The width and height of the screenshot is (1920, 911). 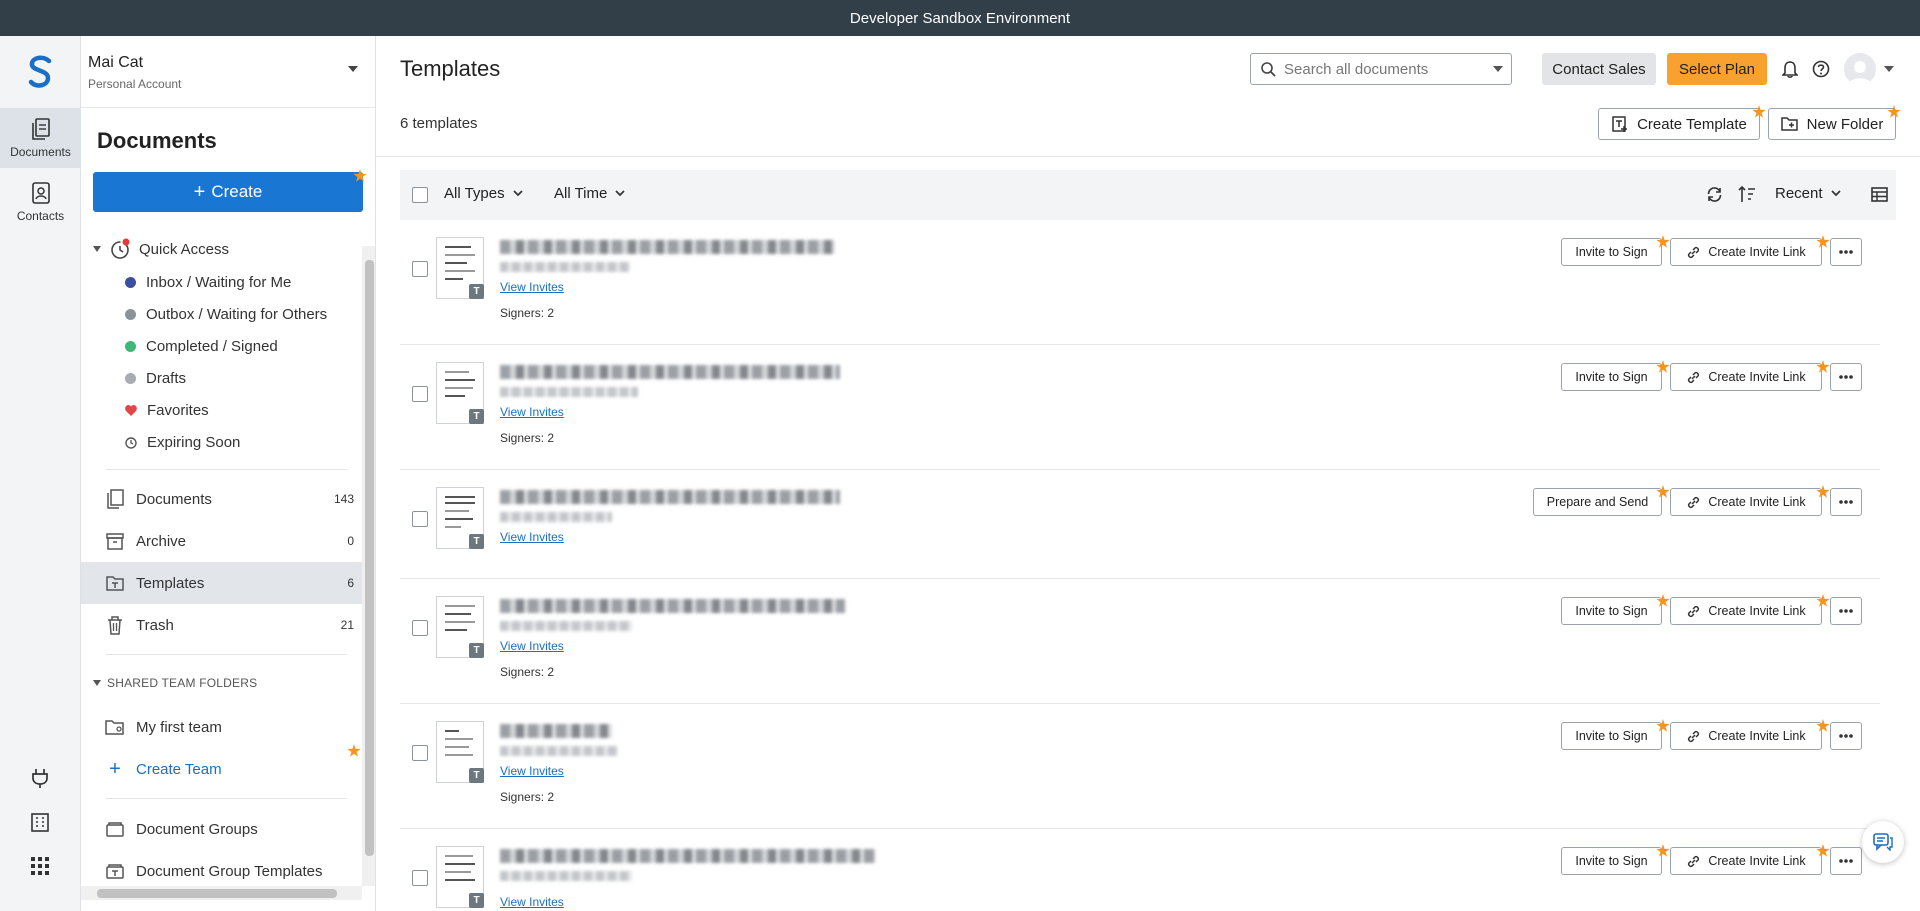 I want to click on table-view-icon, so click(x=1879, y=197).